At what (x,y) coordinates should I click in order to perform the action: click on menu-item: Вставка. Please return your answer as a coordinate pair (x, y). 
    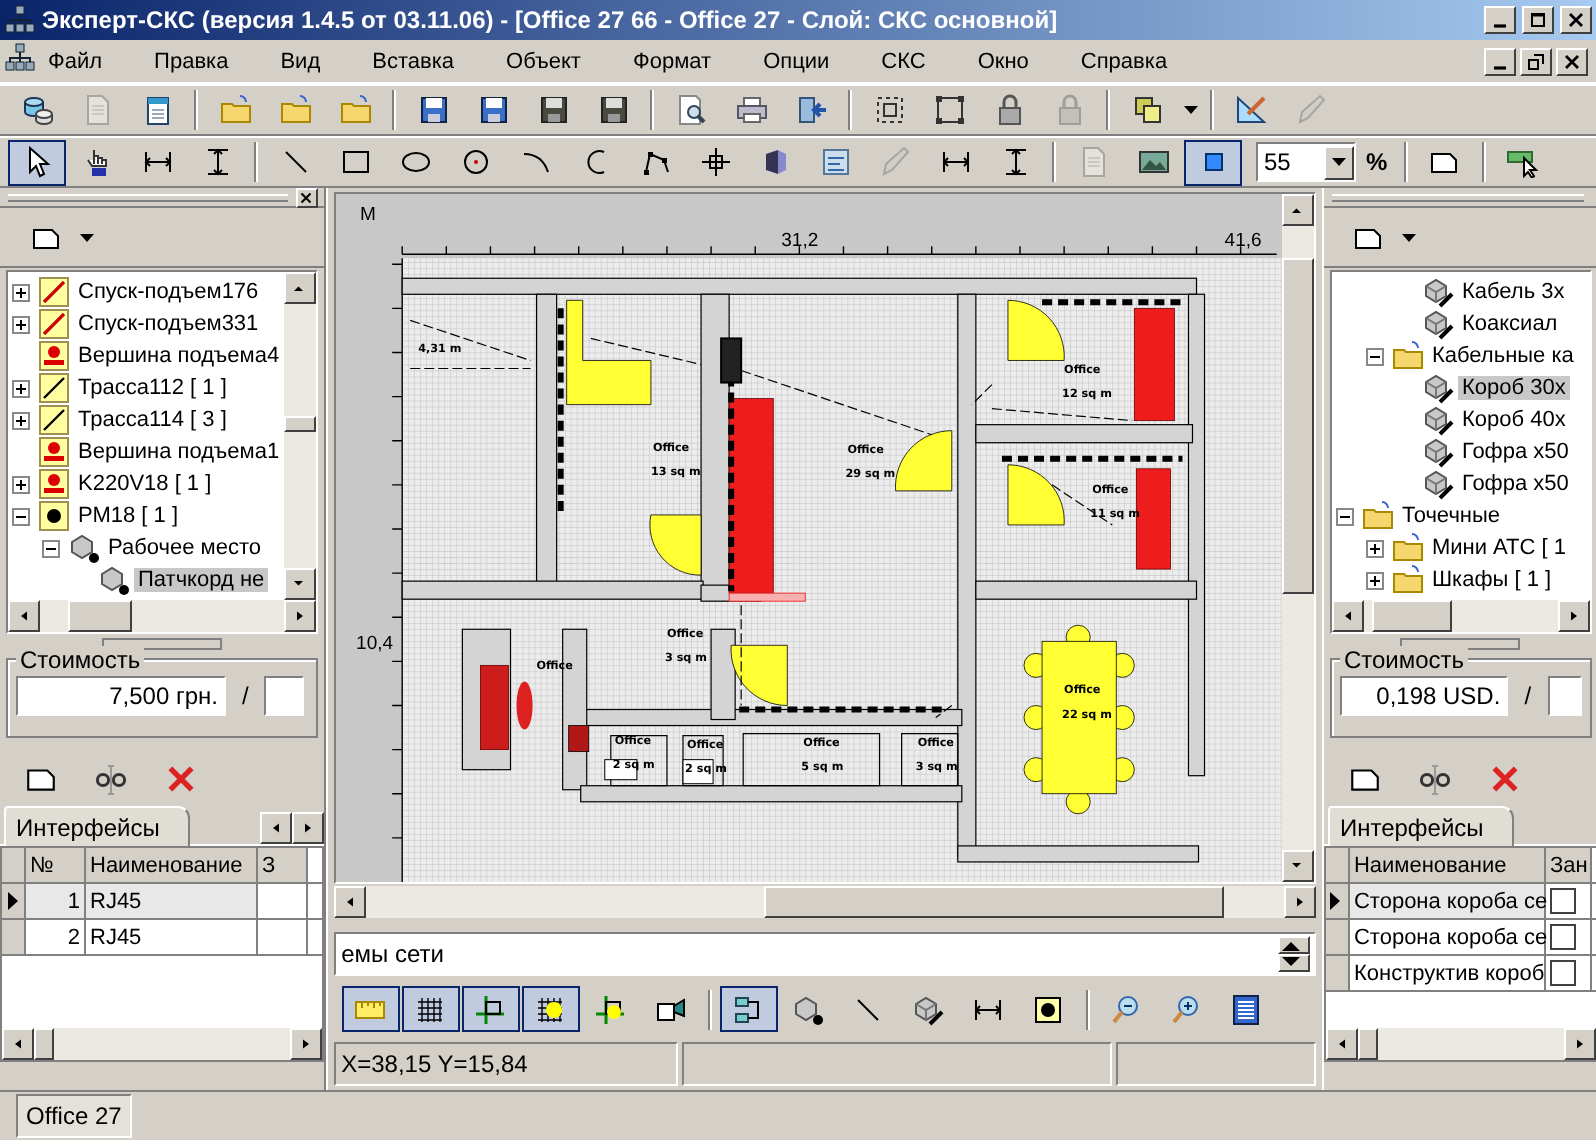
    Looking at the image, I should click on (415, 61).